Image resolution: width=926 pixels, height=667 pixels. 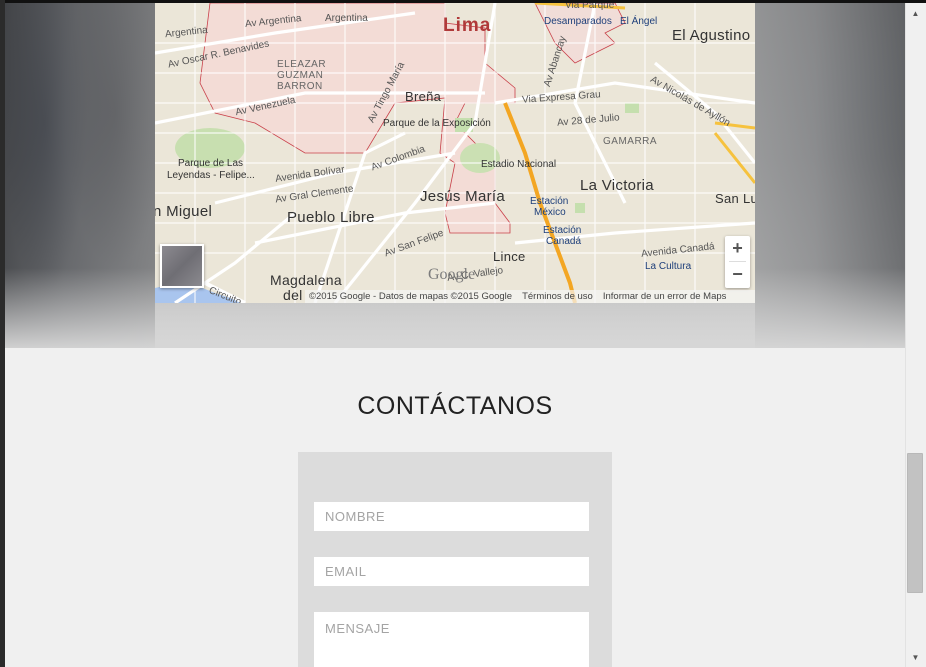 What do you see at coordinates (578, 21) in the screenshot?
I see `map-label-desamparados: Desamparados` at bounding box center [578, 21].